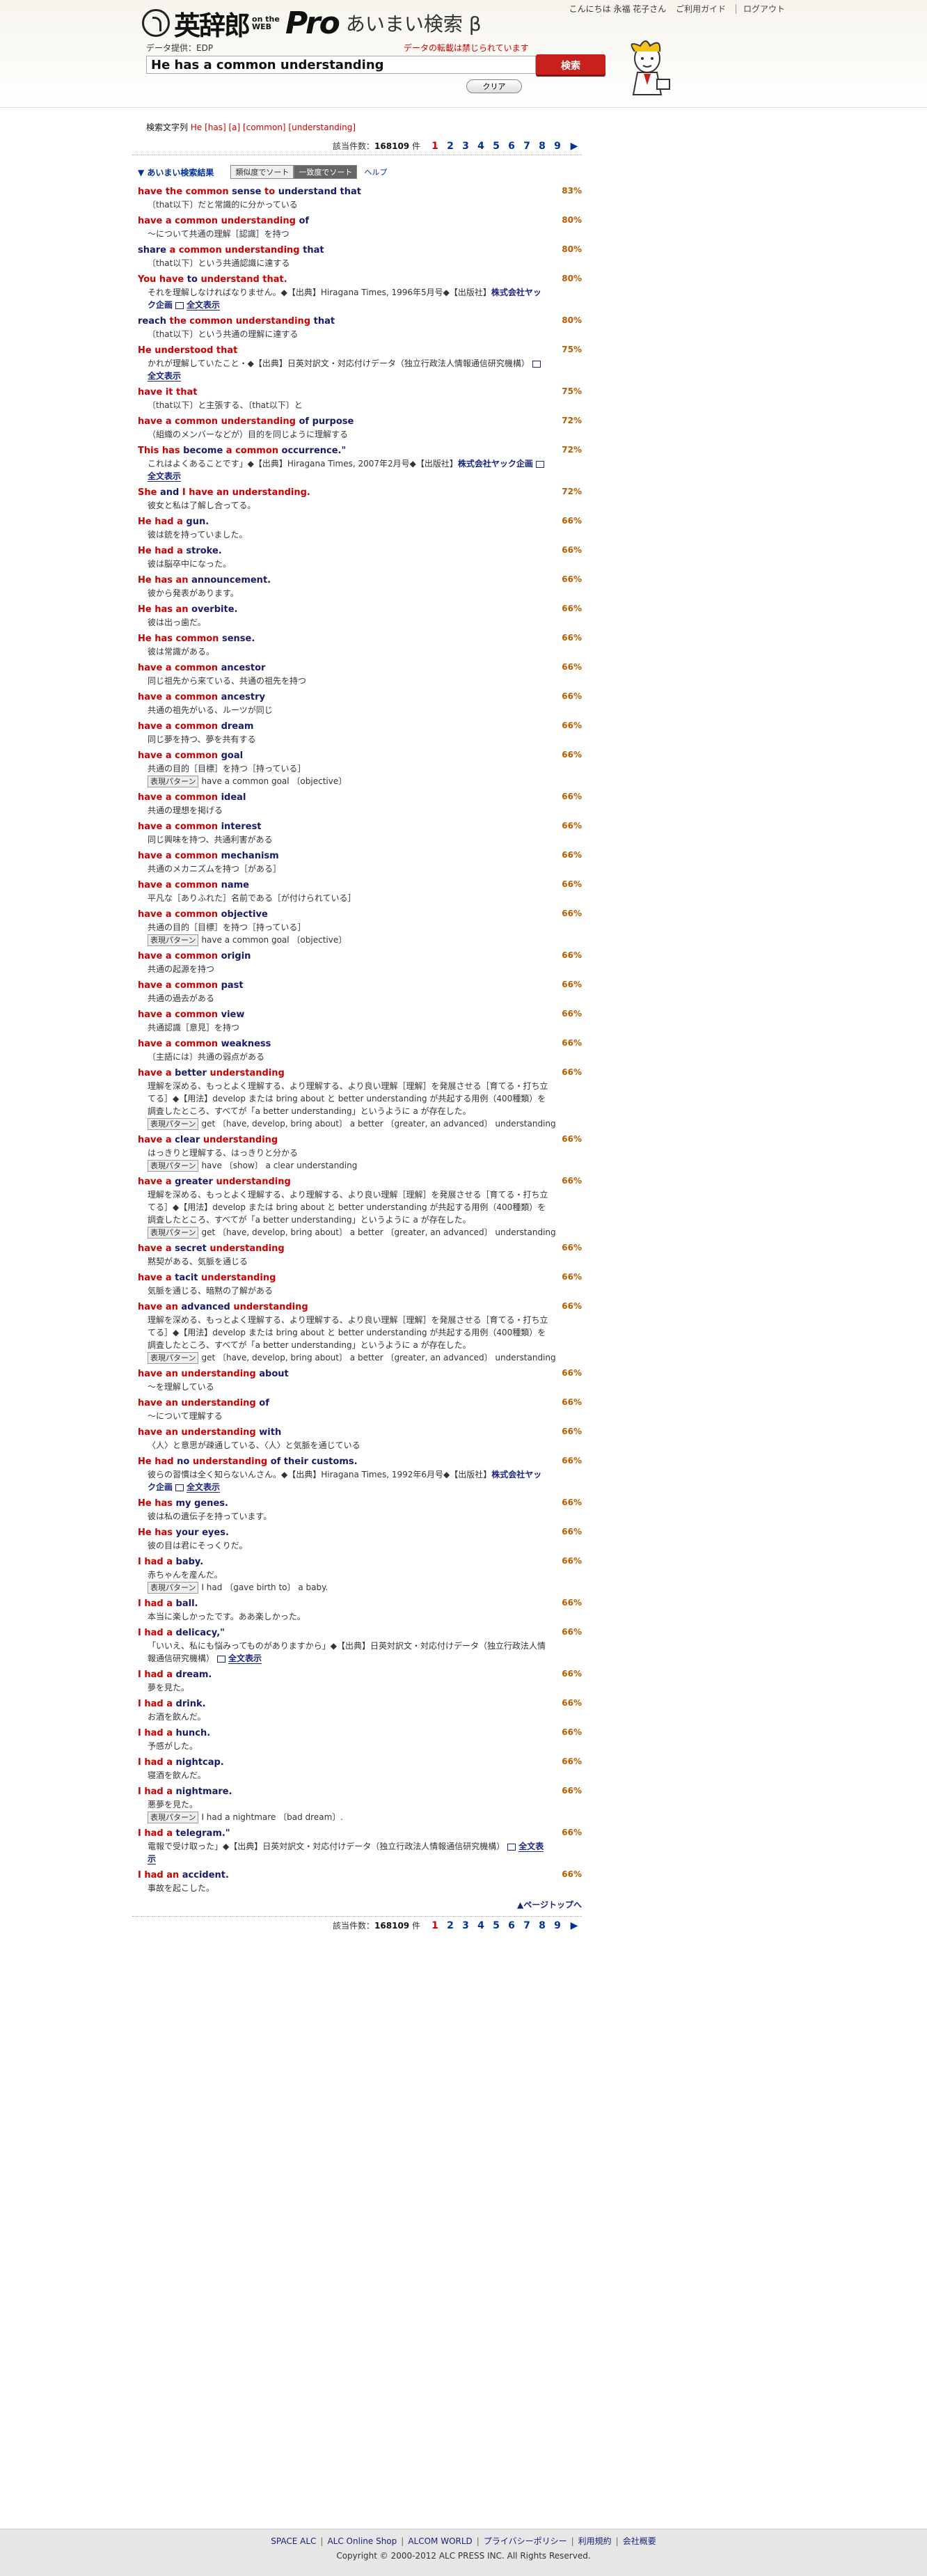  Describe the element at coordinates (333, 1015) in the screenshot. I see `result-headword: have a common view` at that location.